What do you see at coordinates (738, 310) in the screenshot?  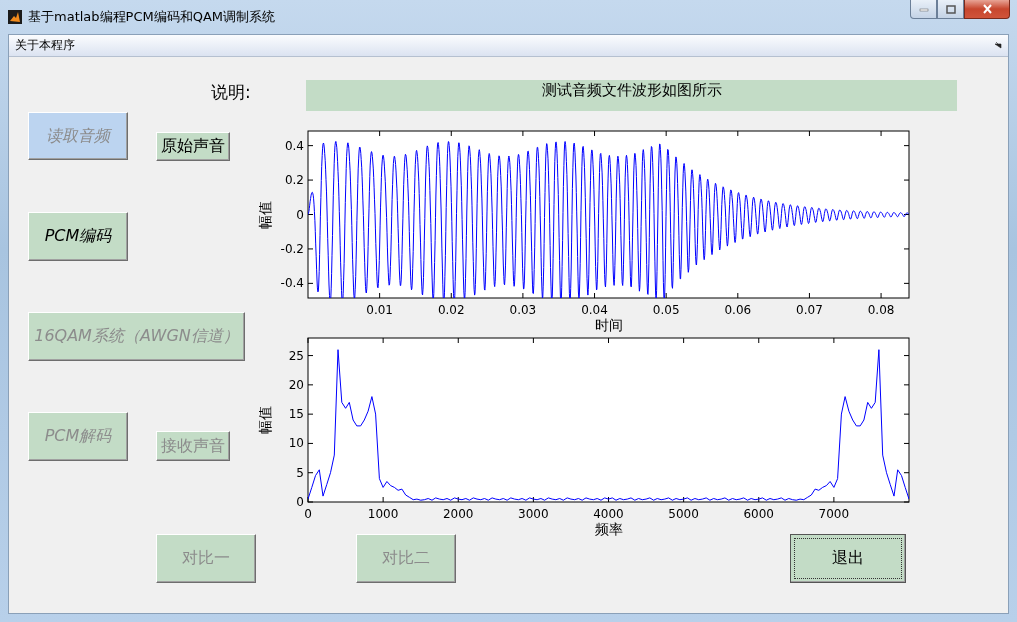 I see `tick-label: 0.06` at bounding box center [738, 310].